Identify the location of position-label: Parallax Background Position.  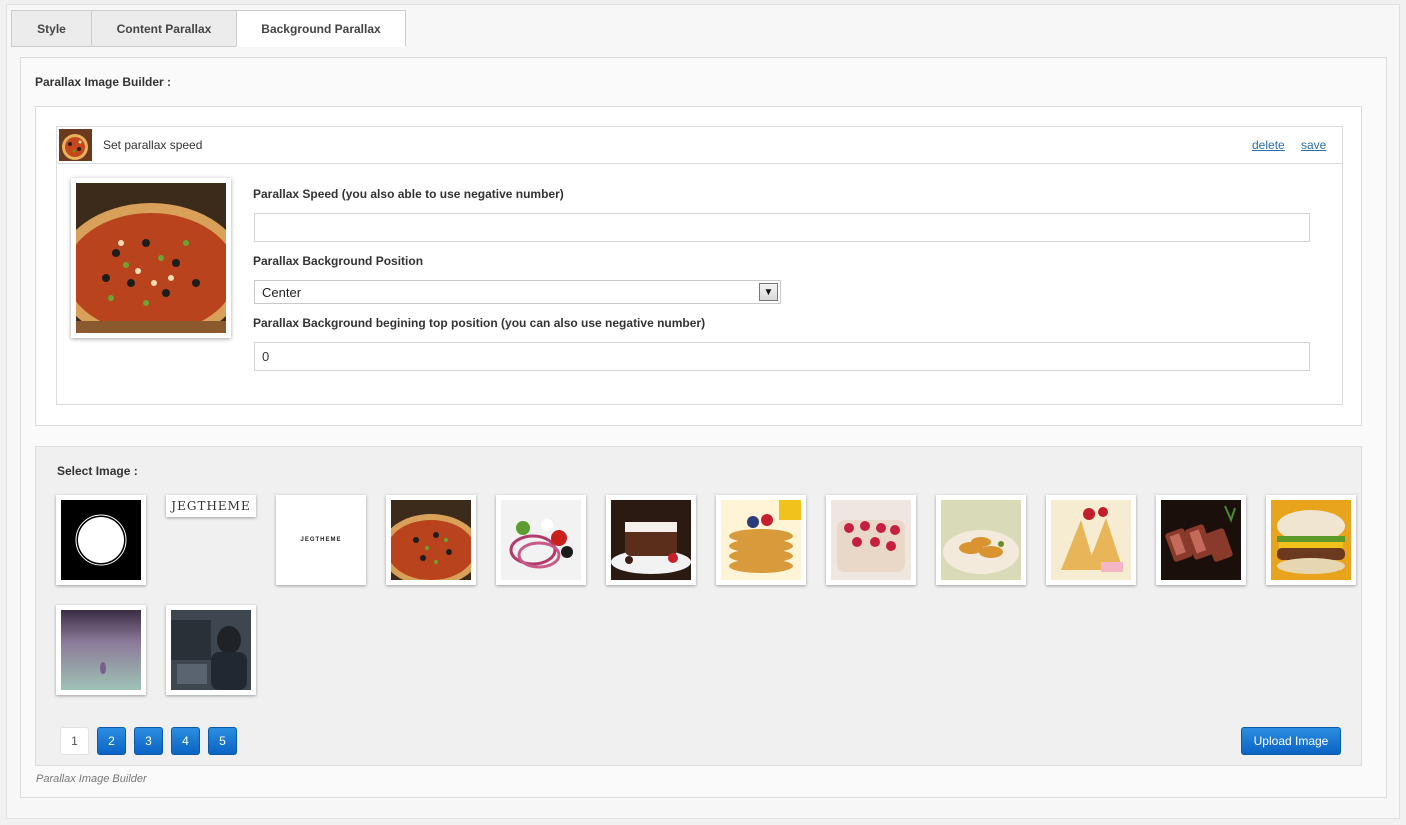
(338, 261).